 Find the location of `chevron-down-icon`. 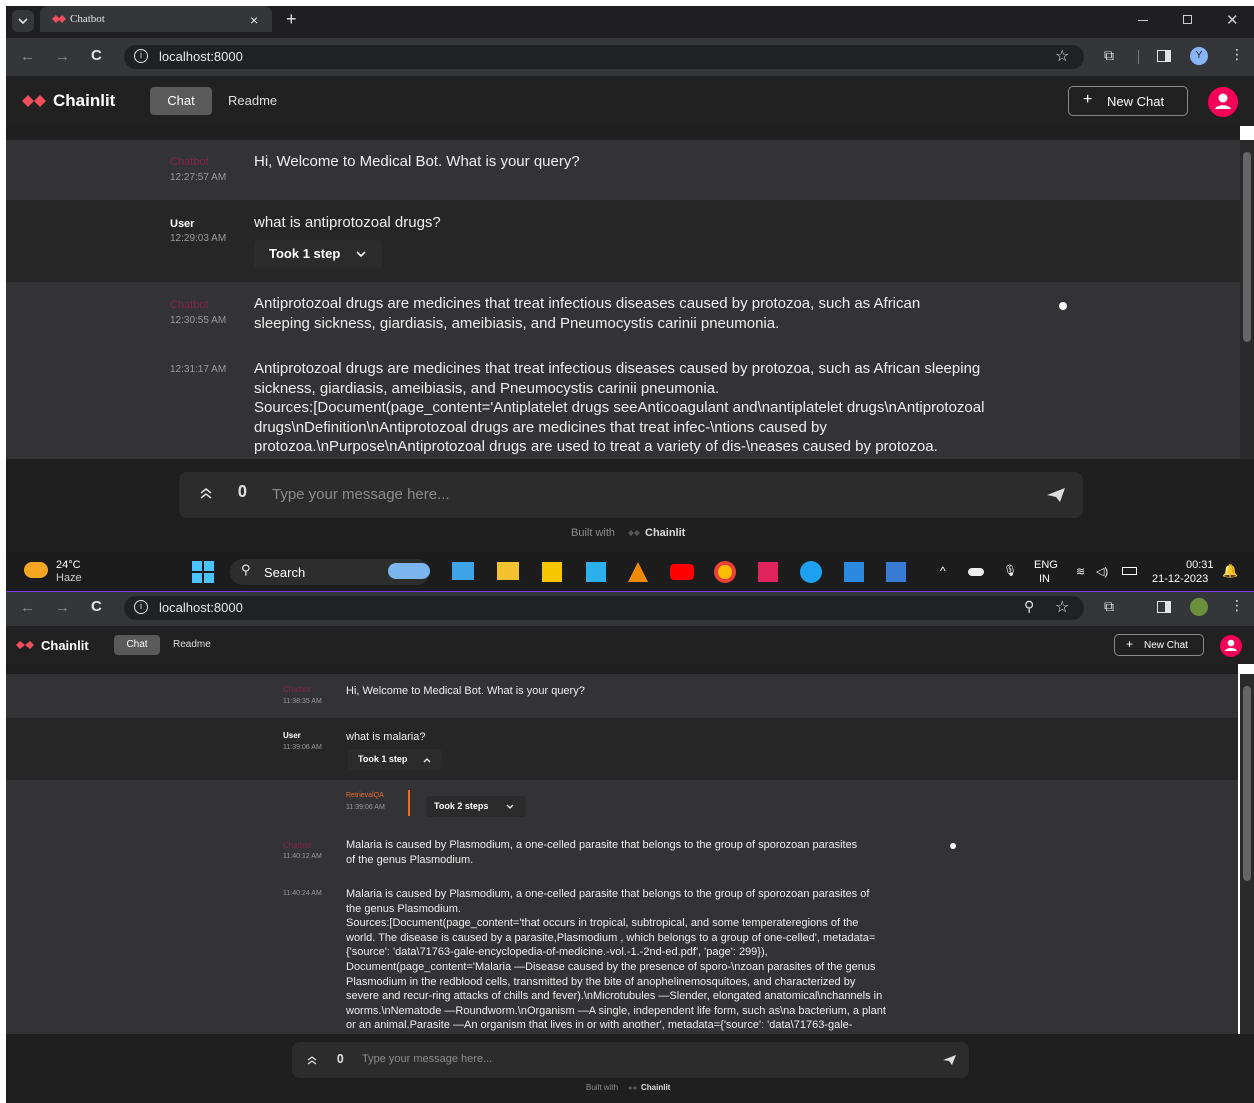

chevron-down-icon is located at coordinates (23, 21).